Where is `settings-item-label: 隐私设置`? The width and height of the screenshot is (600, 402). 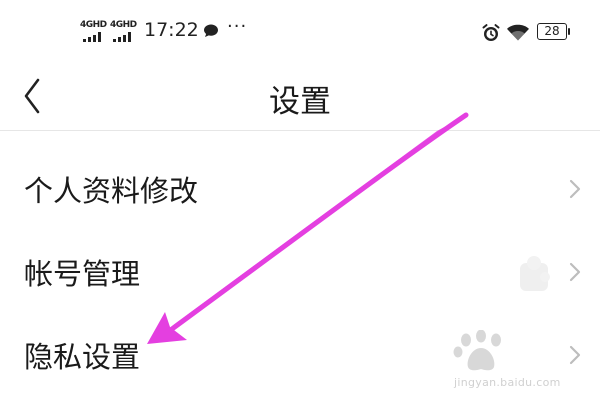 settings-item-label: 隐私设置 is located at coordinates (82, 357).